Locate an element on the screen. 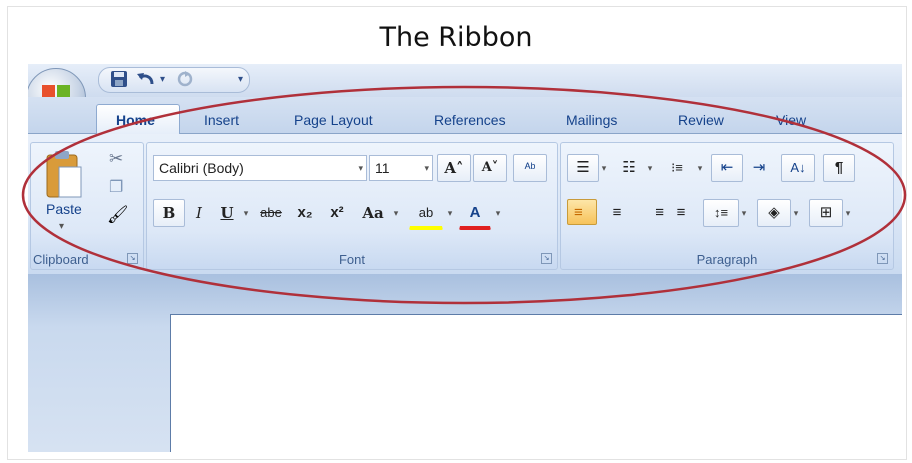 The image size is (912, 463). clipboard-launcher-icon: ↘ is located at coordinates (132, 258).